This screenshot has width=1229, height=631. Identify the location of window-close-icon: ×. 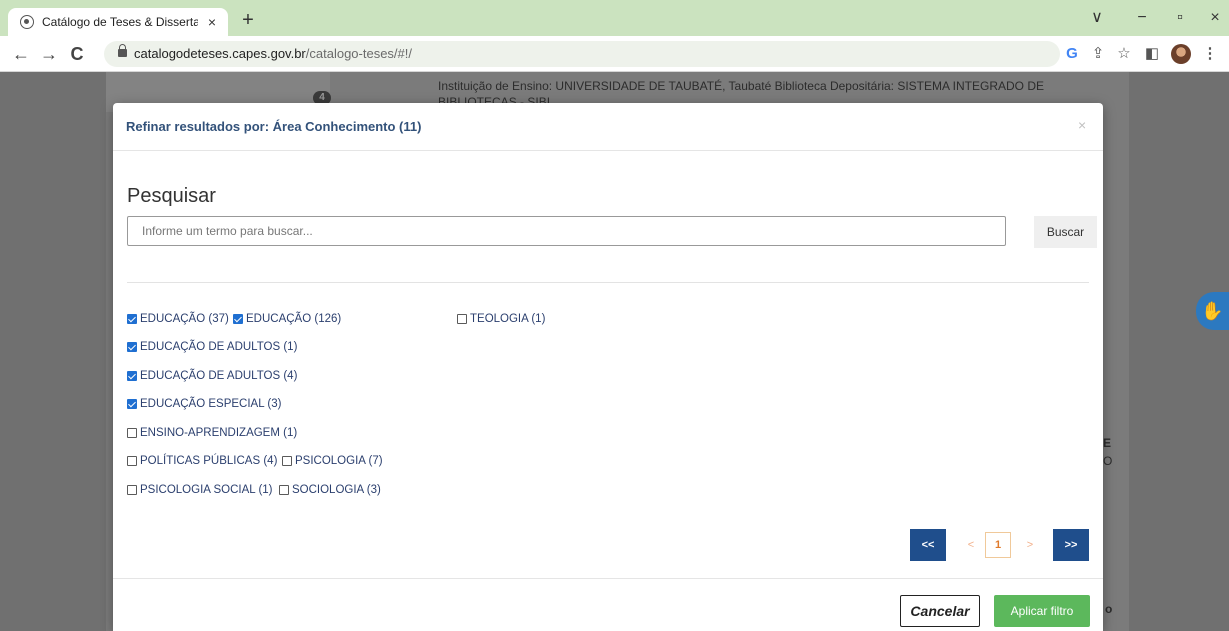
(1215, 18).